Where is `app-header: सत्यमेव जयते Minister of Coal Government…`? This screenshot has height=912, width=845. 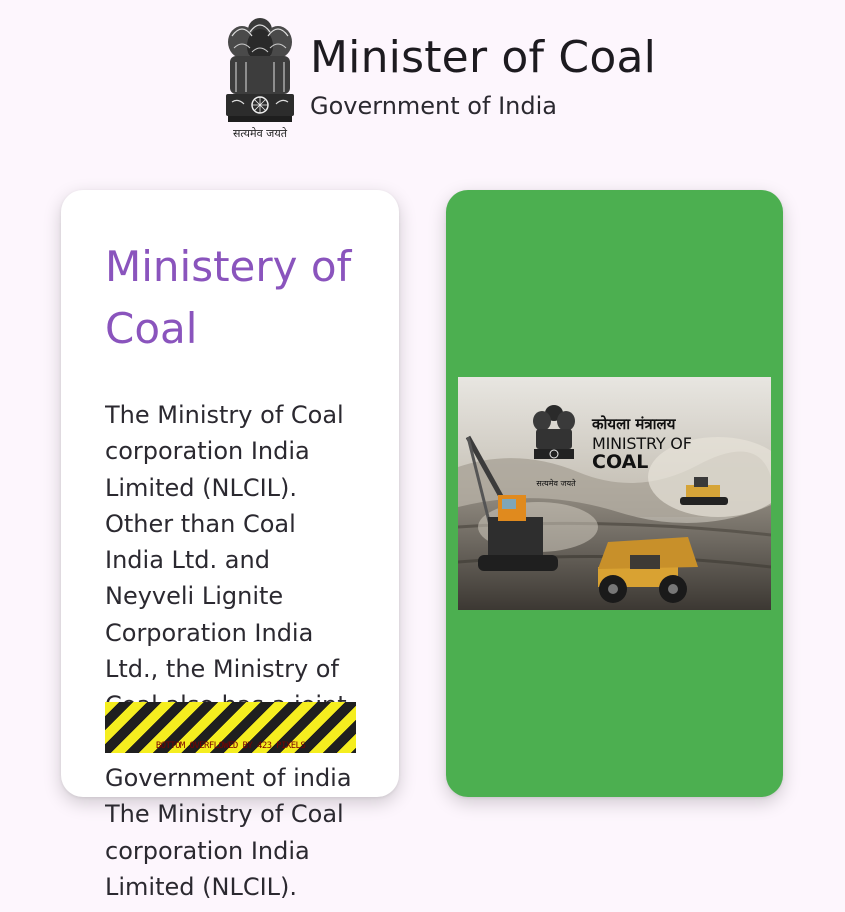 app-header: सत्यमेव जयते Minister of Coal Government… is located at coordinates (439, 78).